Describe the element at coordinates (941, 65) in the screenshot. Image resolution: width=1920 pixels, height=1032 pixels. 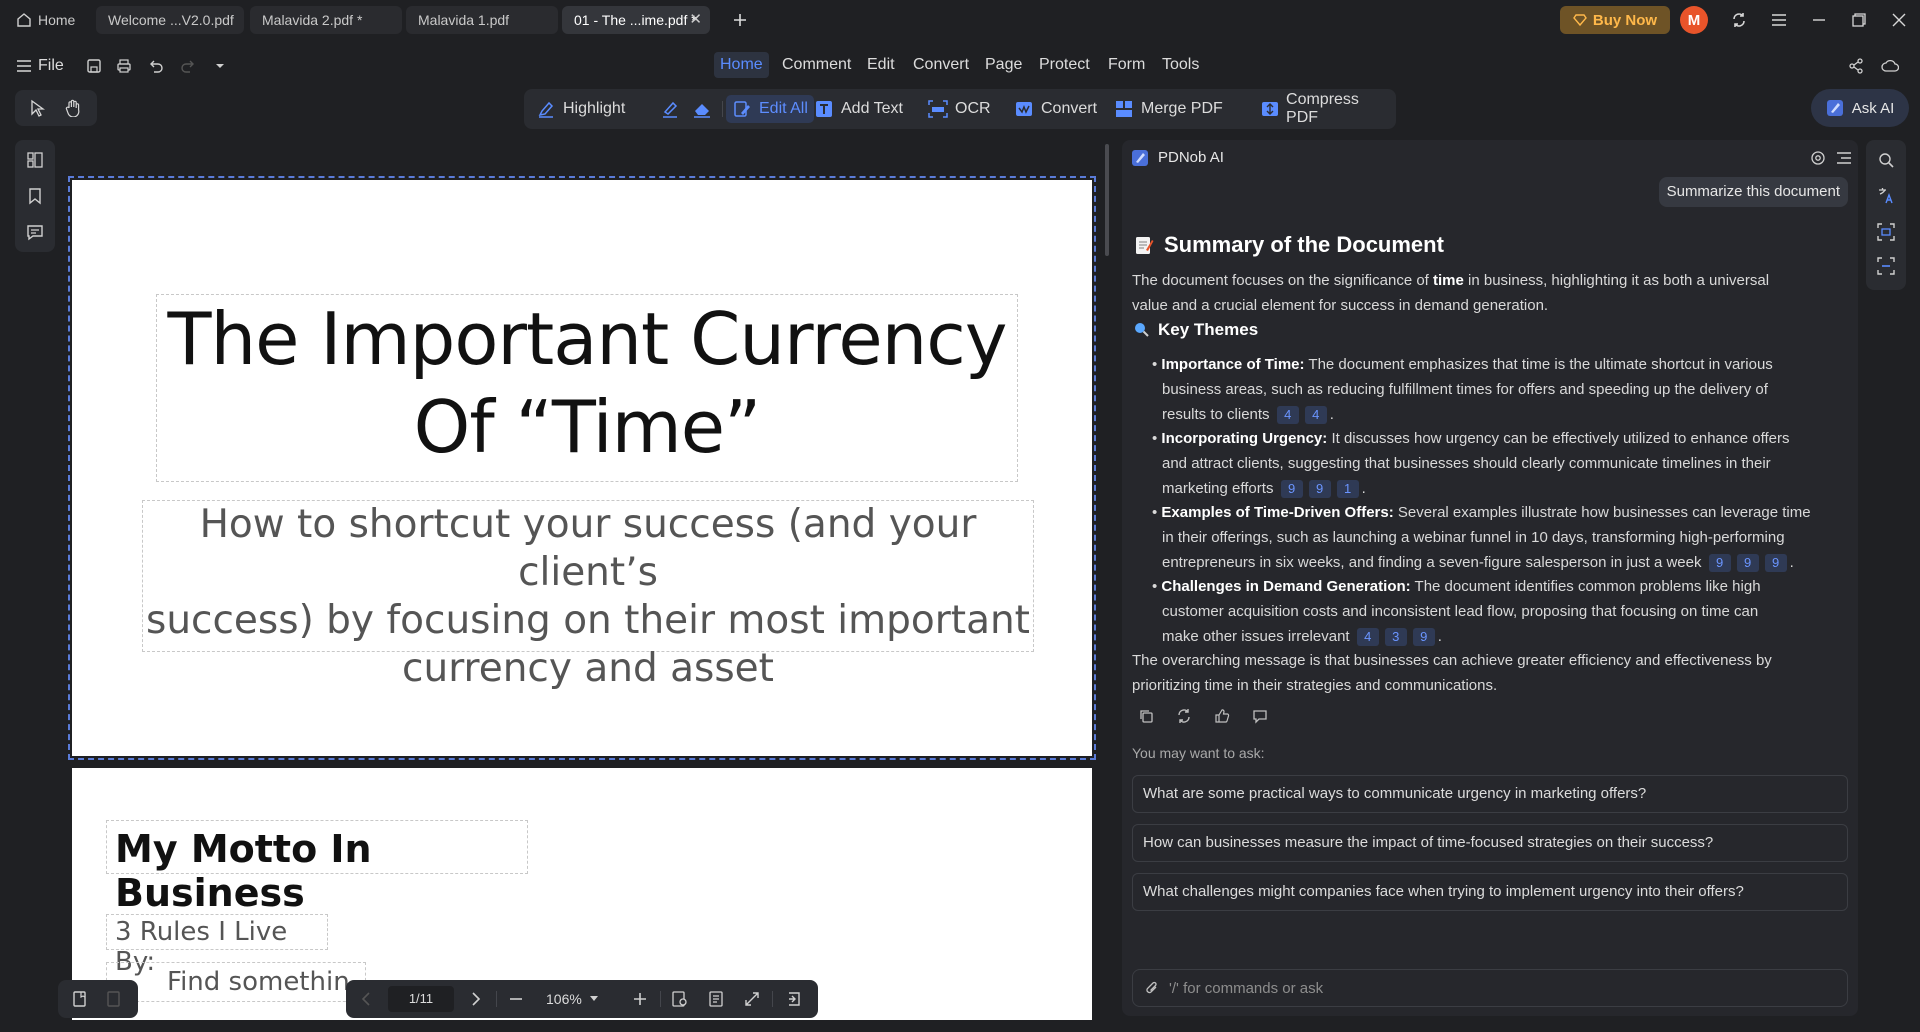
I see `menu-convert: Convert` at that location.